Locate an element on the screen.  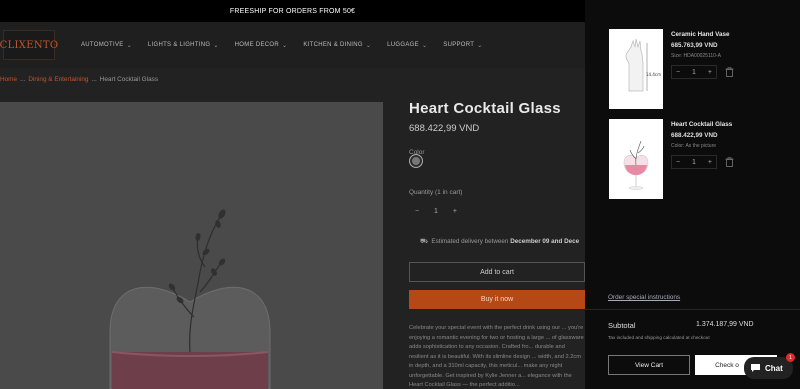
dimension-label: 14.4cm is located at coordinates (653, 74).